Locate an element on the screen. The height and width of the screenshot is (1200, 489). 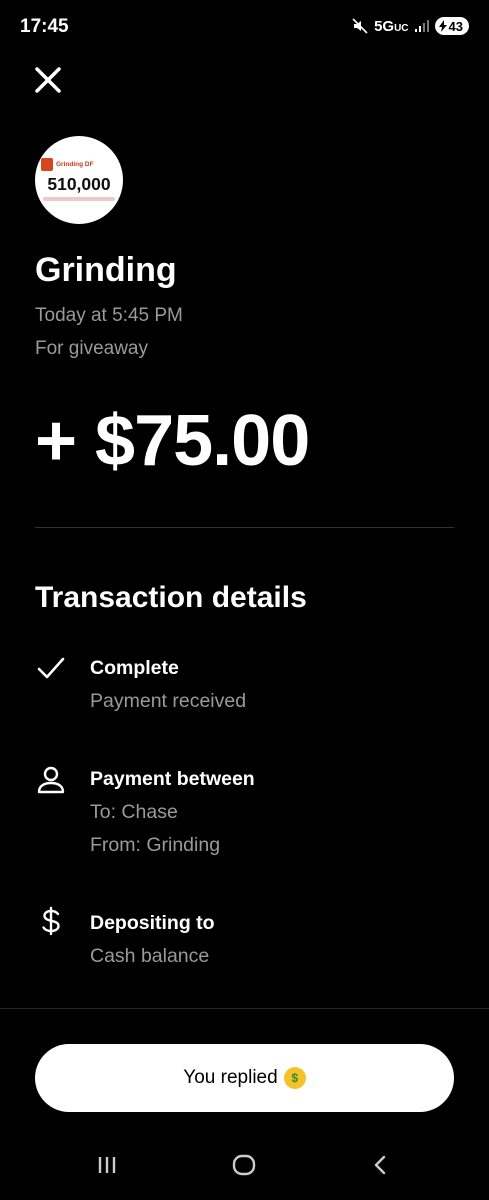
payment-to: To: Chase is located at coordinates (134, 812).